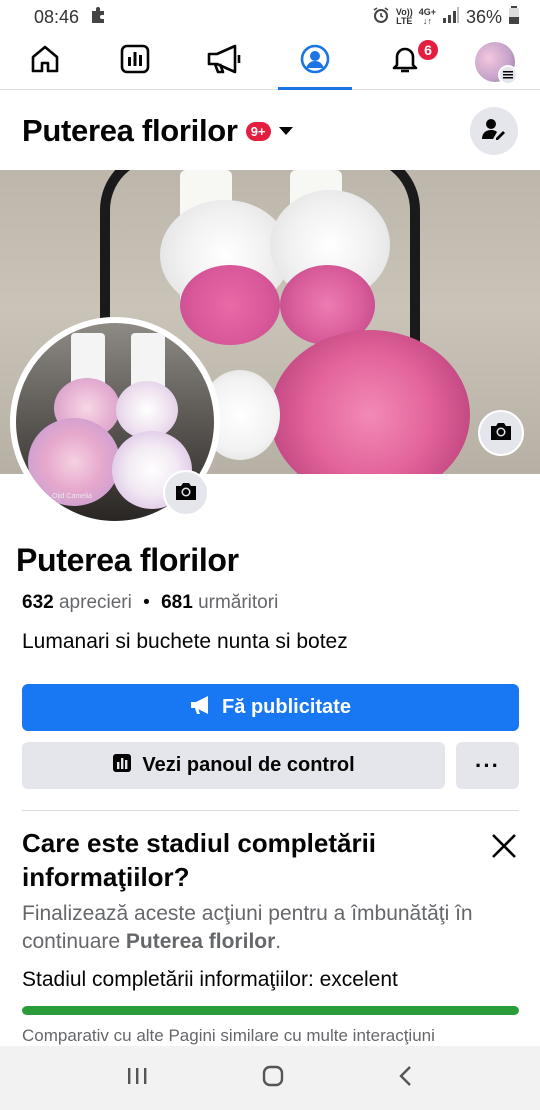  What do you see at coordinates (427, 12) in the screenshot?
I see `network-label: 4G+` at bounding box center [427, 12].